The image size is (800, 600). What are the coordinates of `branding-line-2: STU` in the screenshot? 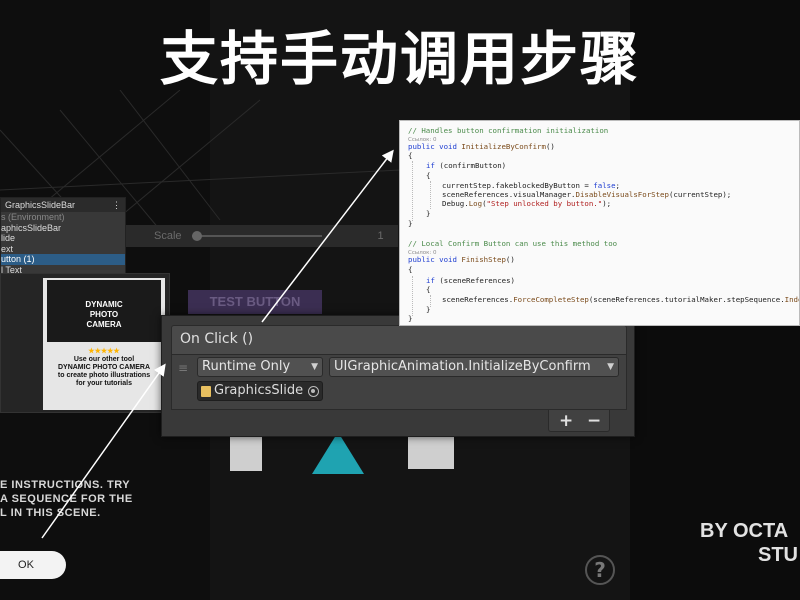 It's located at (778, 555).